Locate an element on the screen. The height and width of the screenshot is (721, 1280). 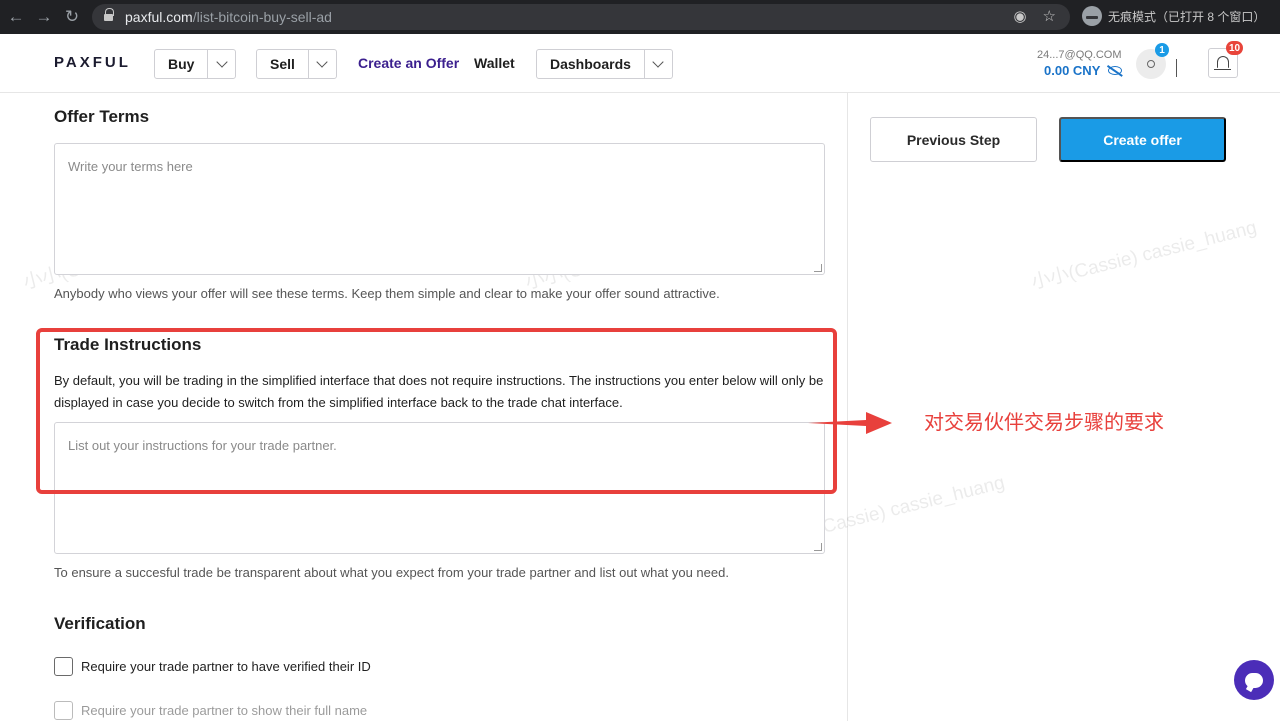
chat-widget-button is located at coordinates (1254, 680).